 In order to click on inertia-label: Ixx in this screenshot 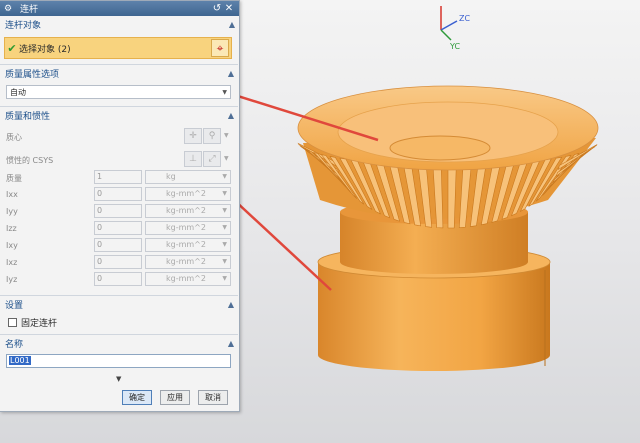, I will do `click(12, 194)`.